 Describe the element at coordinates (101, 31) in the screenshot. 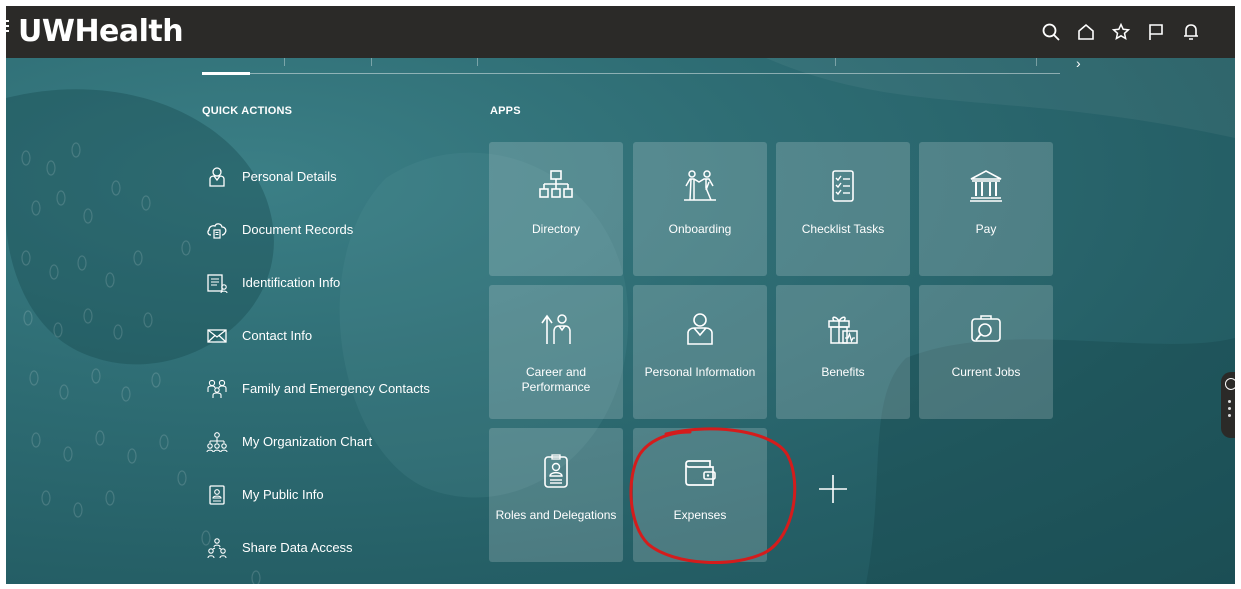

I see `brand-logo: UWHealth` at that location.